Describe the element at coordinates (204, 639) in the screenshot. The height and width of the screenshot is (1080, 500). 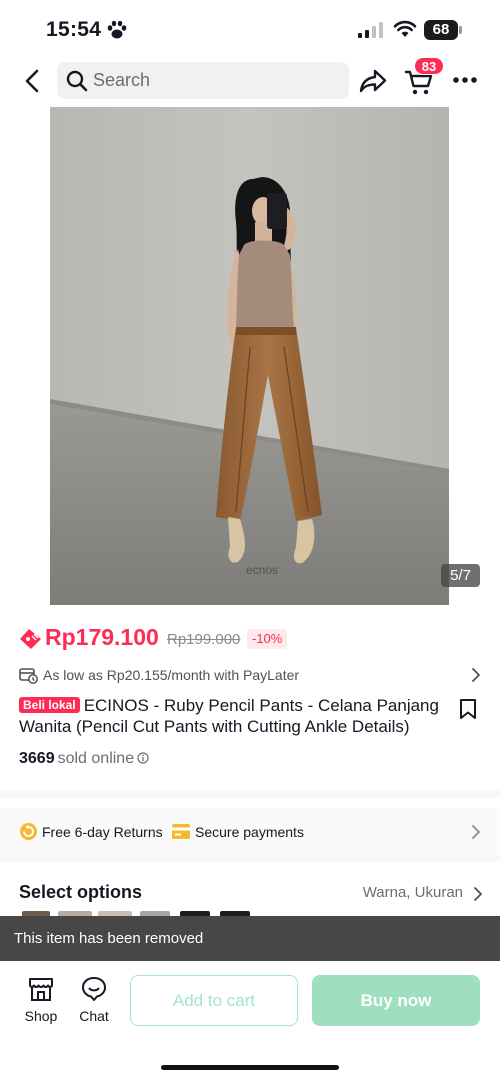
I see `original-price: Rp199.000` at that location.